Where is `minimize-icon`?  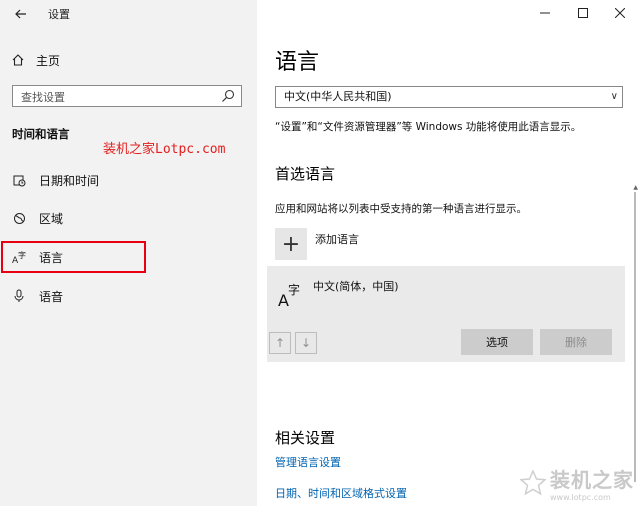 minimize-icon is located at coordinates (545, 13).